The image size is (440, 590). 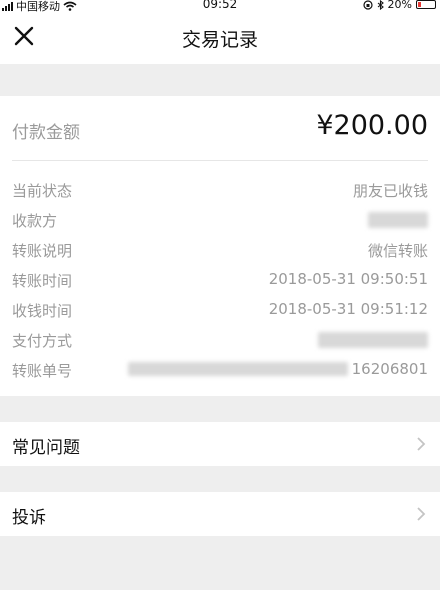 I want to click on bluetooth-icon, so click(x=380, y=5).